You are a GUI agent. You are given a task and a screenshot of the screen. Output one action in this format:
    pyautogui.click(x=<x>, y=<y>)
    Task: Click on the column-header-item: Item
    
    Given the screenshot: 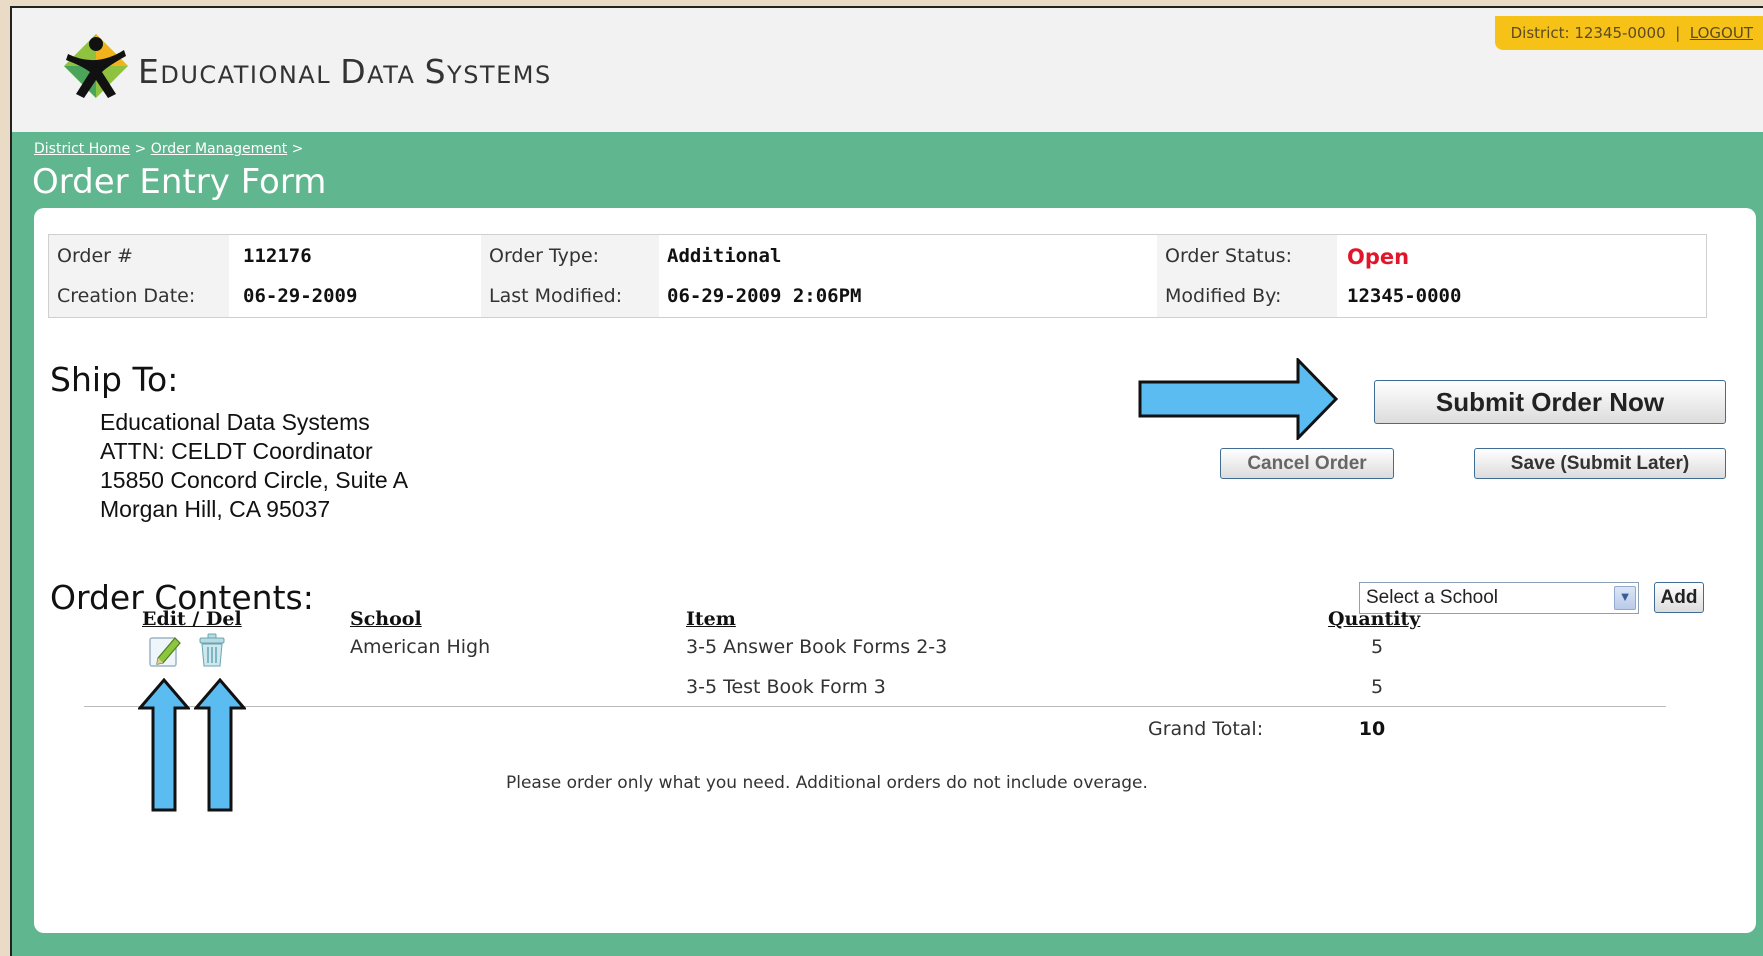 What is the action you would take?
    pyautogui.click(x=711, y=619)
    